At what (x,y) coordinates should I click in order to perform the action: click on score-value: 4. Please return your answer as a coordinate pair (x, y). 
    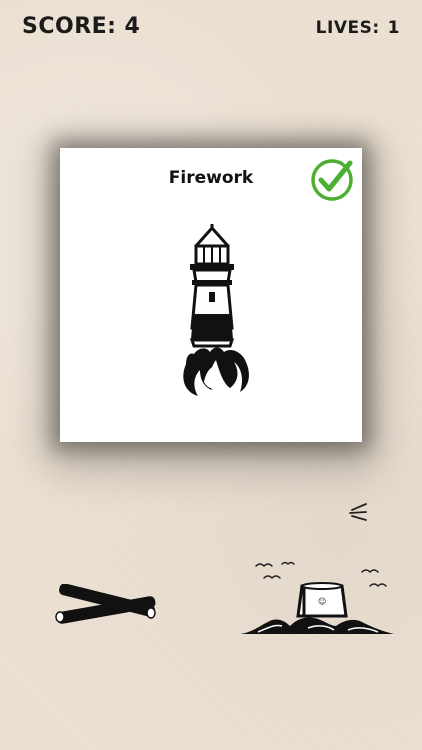
    Looking at the image, I should click on (132, 26).